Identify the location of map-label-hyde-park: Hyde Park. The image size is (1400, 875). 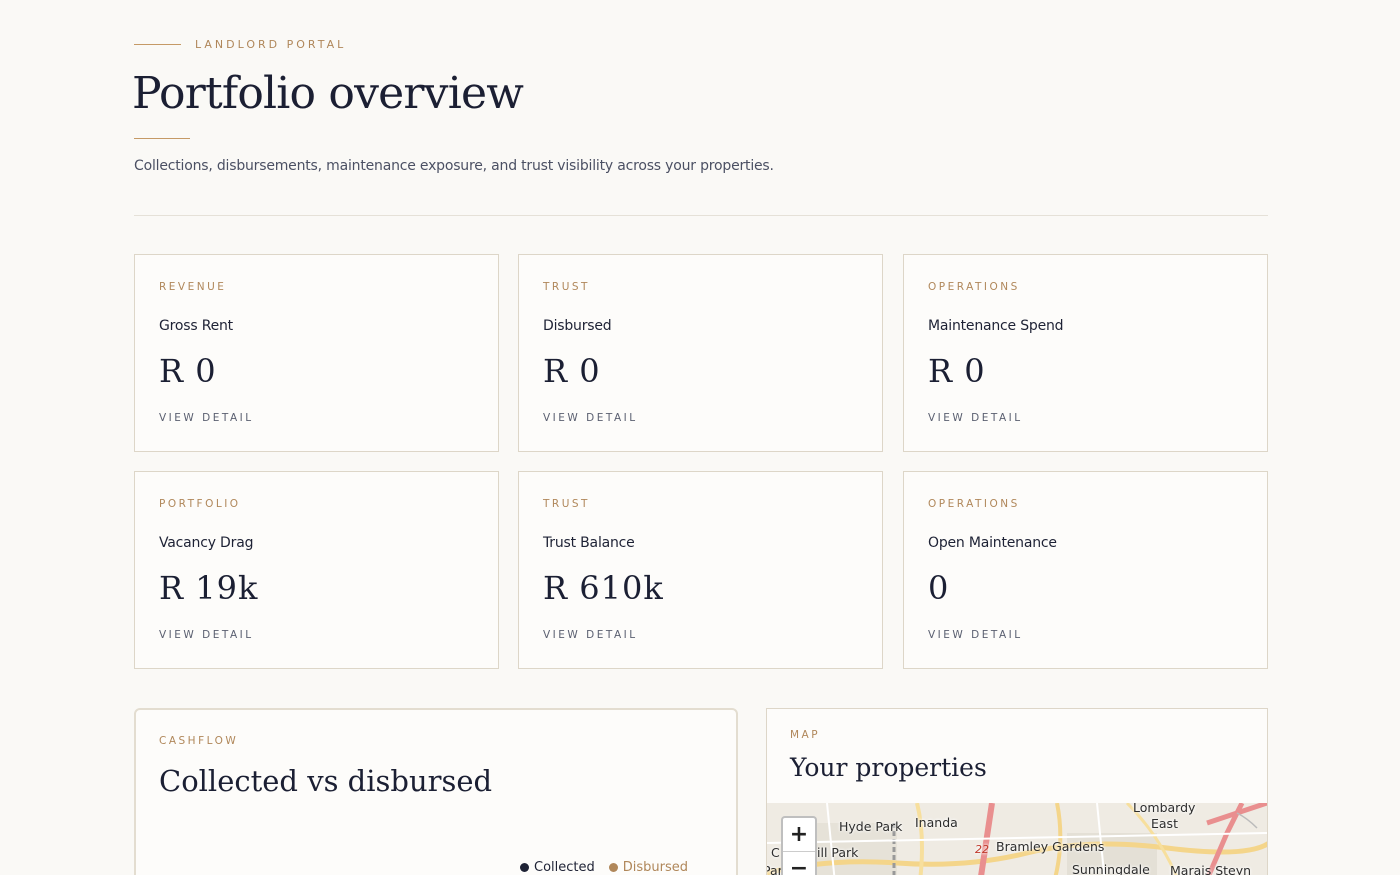
(871, 826).